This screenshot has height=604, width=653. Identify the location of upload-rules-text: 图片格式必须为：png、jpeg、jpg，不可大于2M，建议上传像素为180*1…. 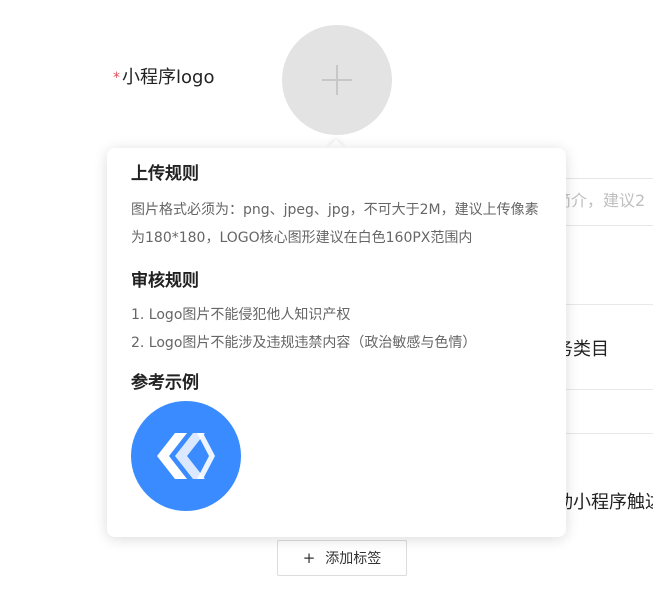
(335, 224).